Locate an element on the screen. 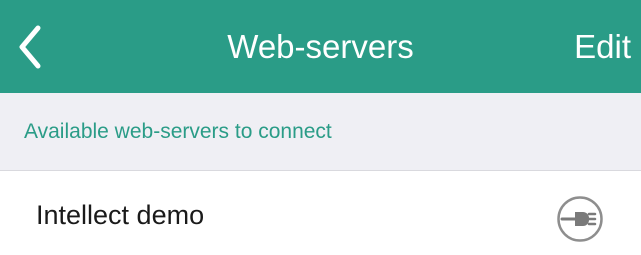 The height and width of the screenshot is (255, 641). back-button is located at coordinates (34, 47).